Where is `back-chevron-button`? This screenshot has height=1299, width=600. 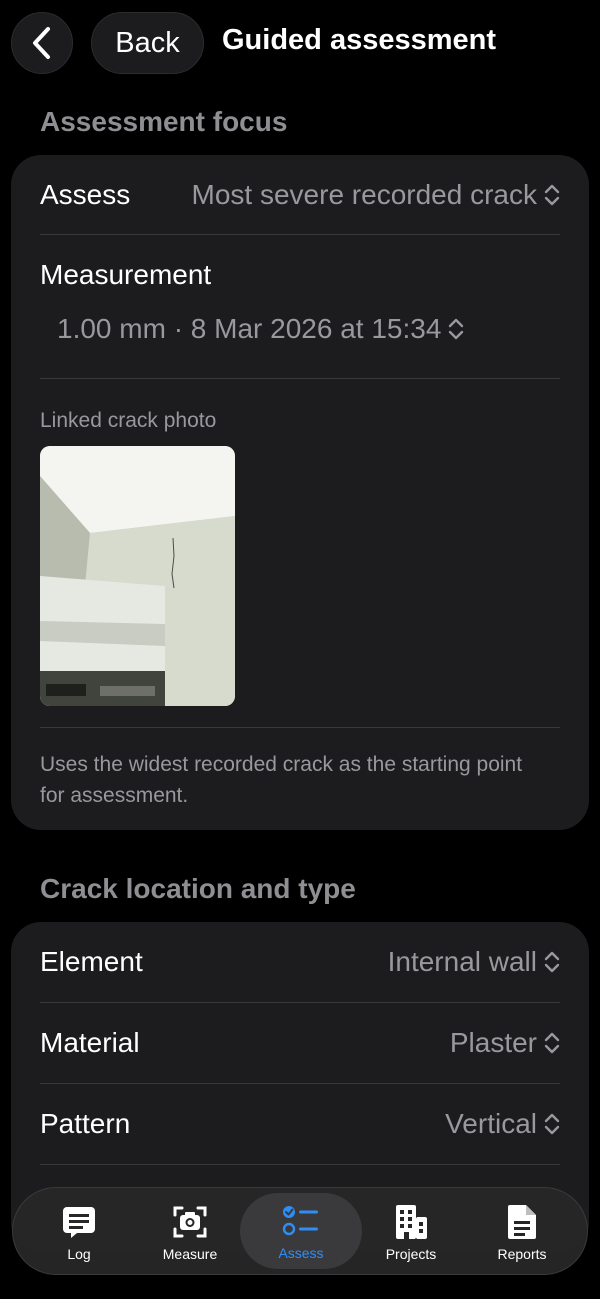
back-chevron-button is located at coordinates (42, 43).